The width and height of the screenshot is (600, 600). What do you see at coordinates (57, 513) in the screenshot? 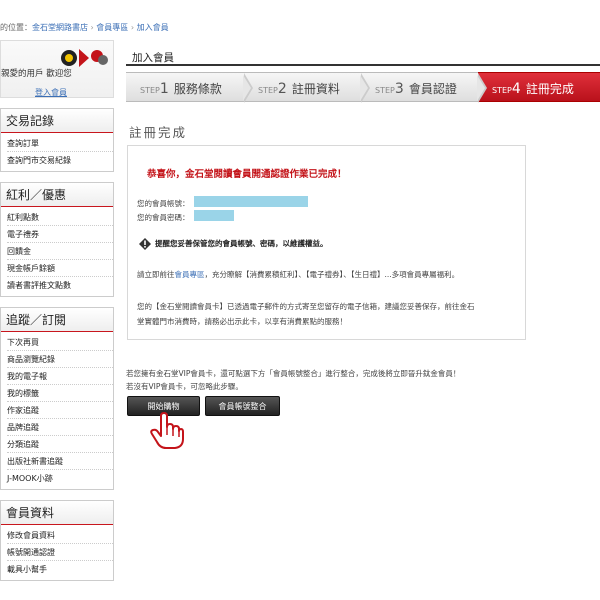
I see `sidebar-section-title: 會員資料` at bounding box center [57, 513].